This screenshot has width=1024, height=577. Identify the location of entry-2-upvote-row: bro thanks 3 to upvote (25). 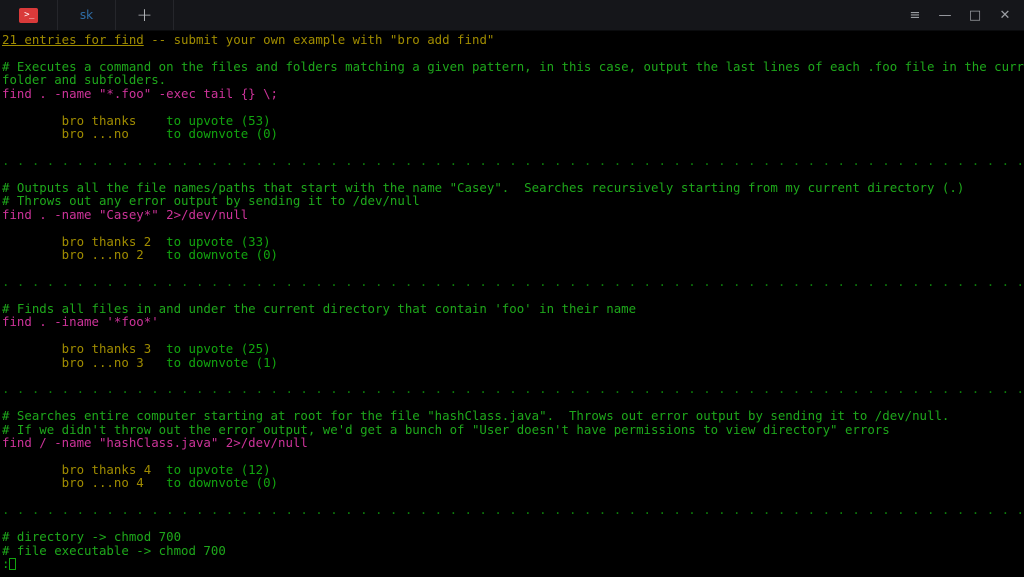
(513, 348).